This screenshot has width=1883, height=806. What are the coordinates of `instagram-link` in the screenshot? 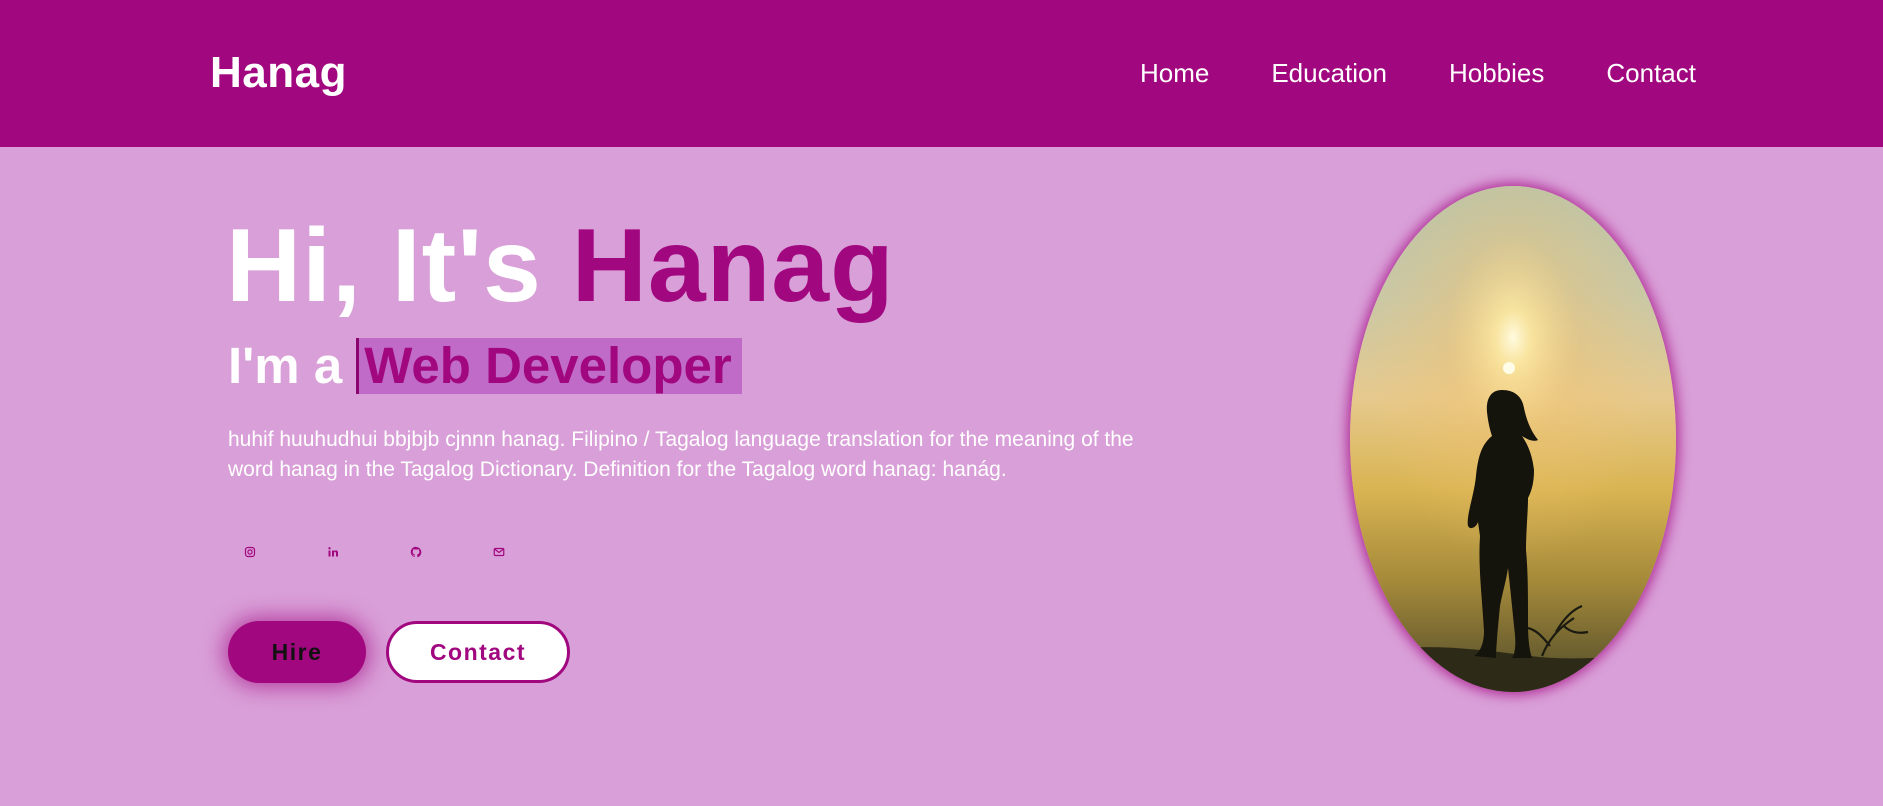 It's located at (250, 552).